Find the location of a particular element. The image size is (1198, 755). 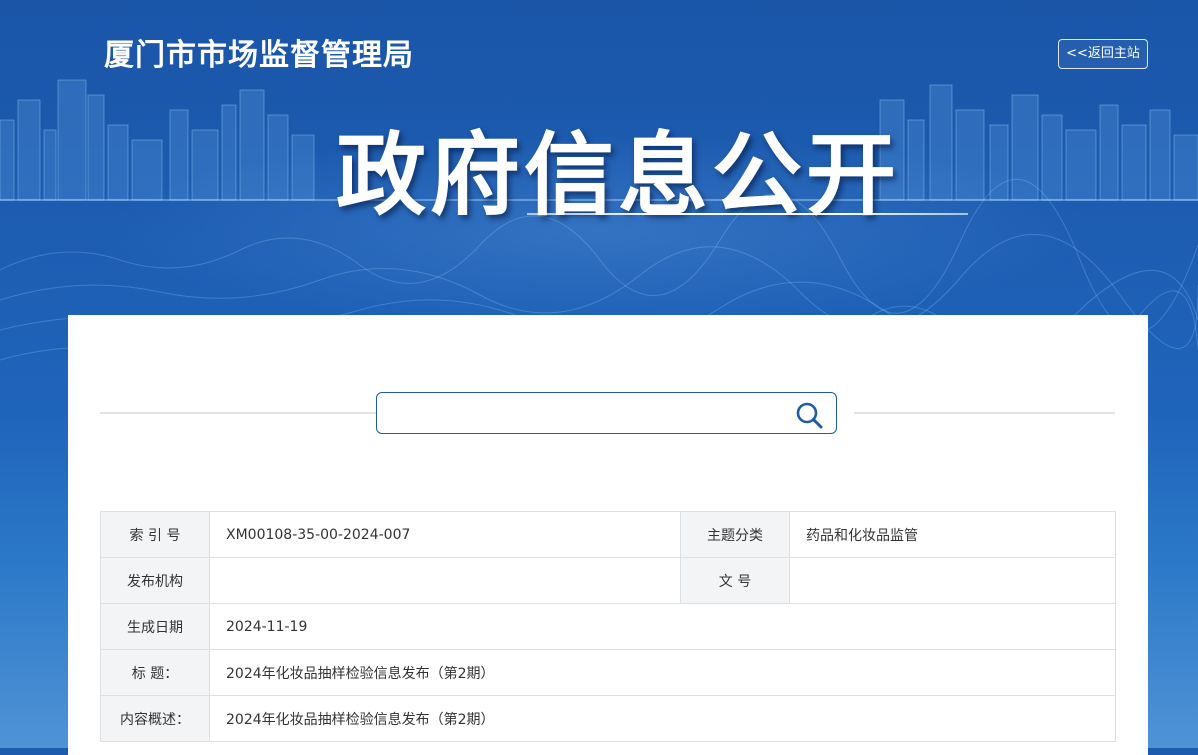

summary-label: 内容概述： is located at coordinates (155, 718).